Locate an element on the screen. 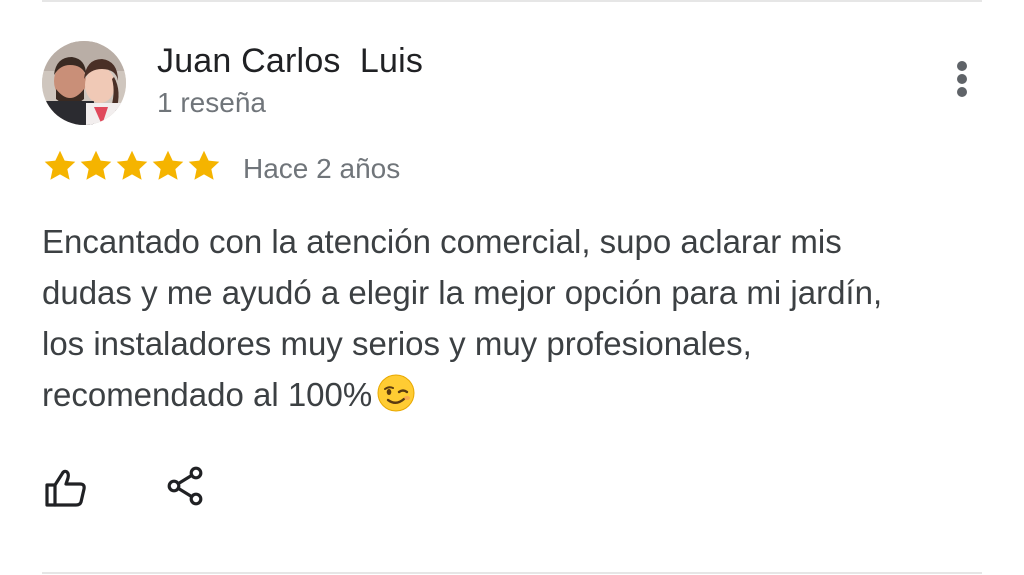 The image size is (1024, 575). bottom-divider is located at coordinates (512, 573).